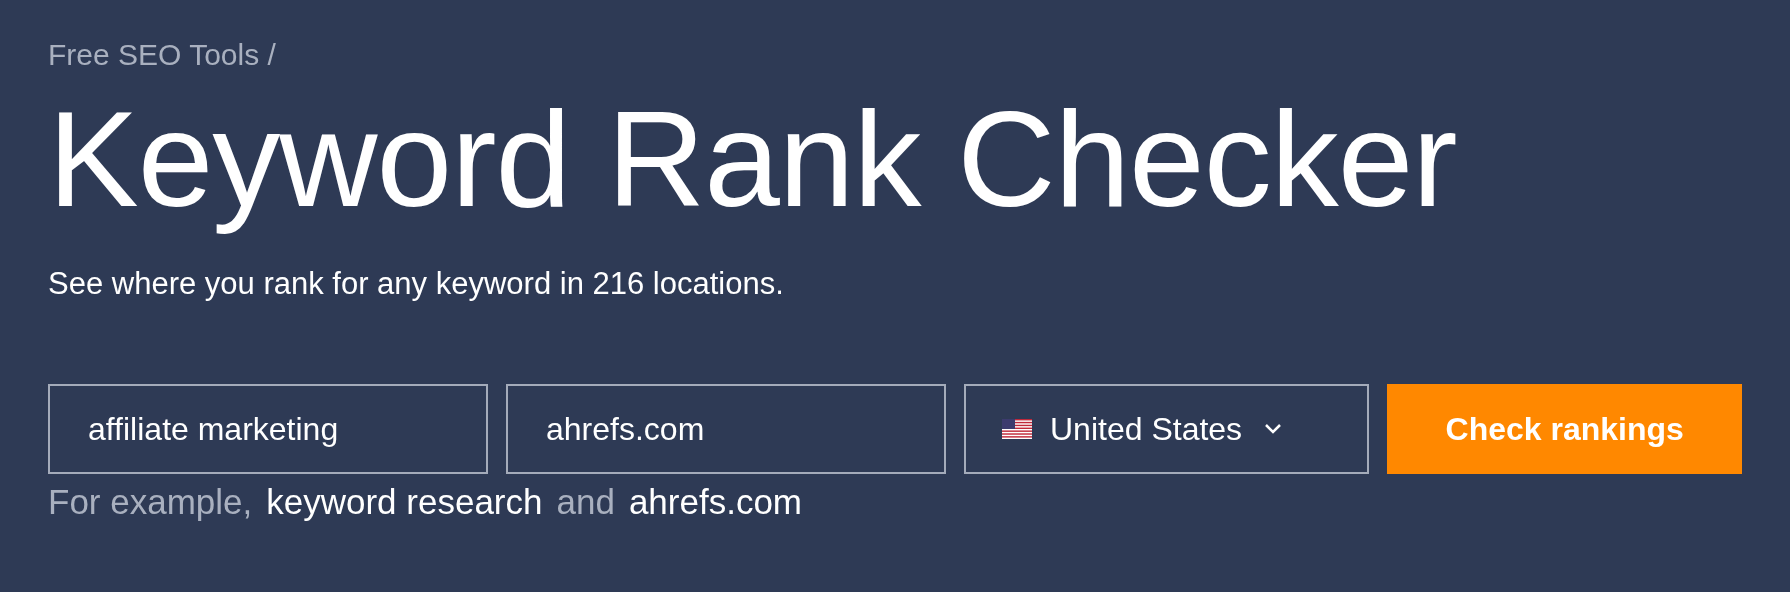  Describe the element at coordinates (895, 55) in the screenshot. I see `breadcrumb: Free SEO Tools /` at that location.